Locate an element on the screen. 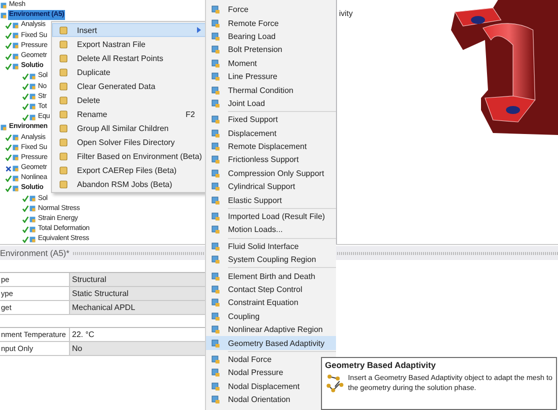 The width and height of the screenshot is (558, 410). property-value: Static Structural is located at coordinates (137, 293).